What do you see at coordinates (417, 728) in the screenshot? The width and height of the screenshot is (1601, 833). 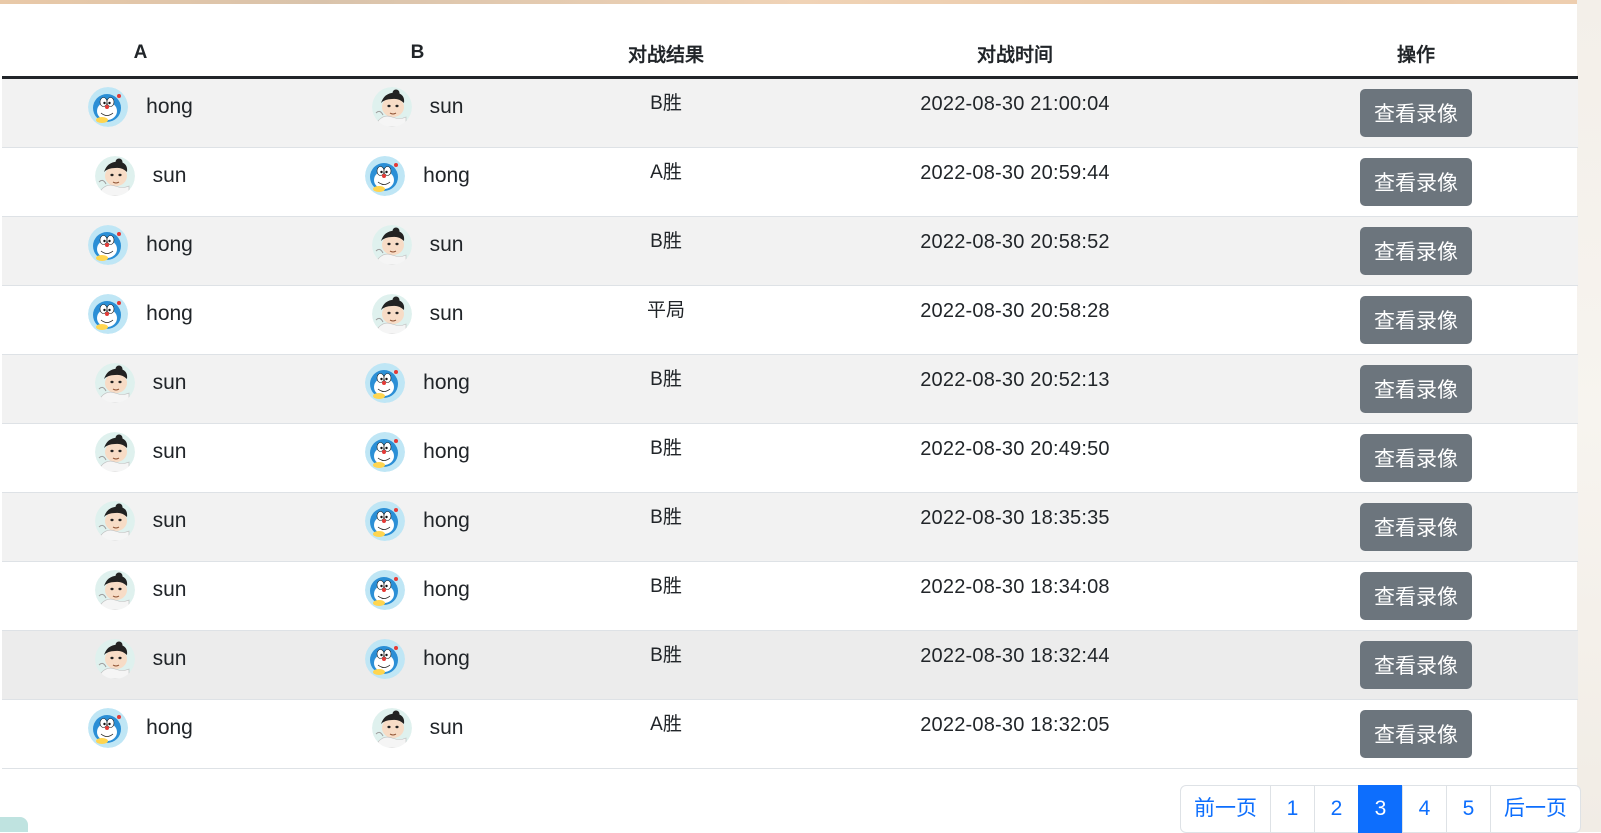 I see `player-b: sun` at bounding box center [417, 728].